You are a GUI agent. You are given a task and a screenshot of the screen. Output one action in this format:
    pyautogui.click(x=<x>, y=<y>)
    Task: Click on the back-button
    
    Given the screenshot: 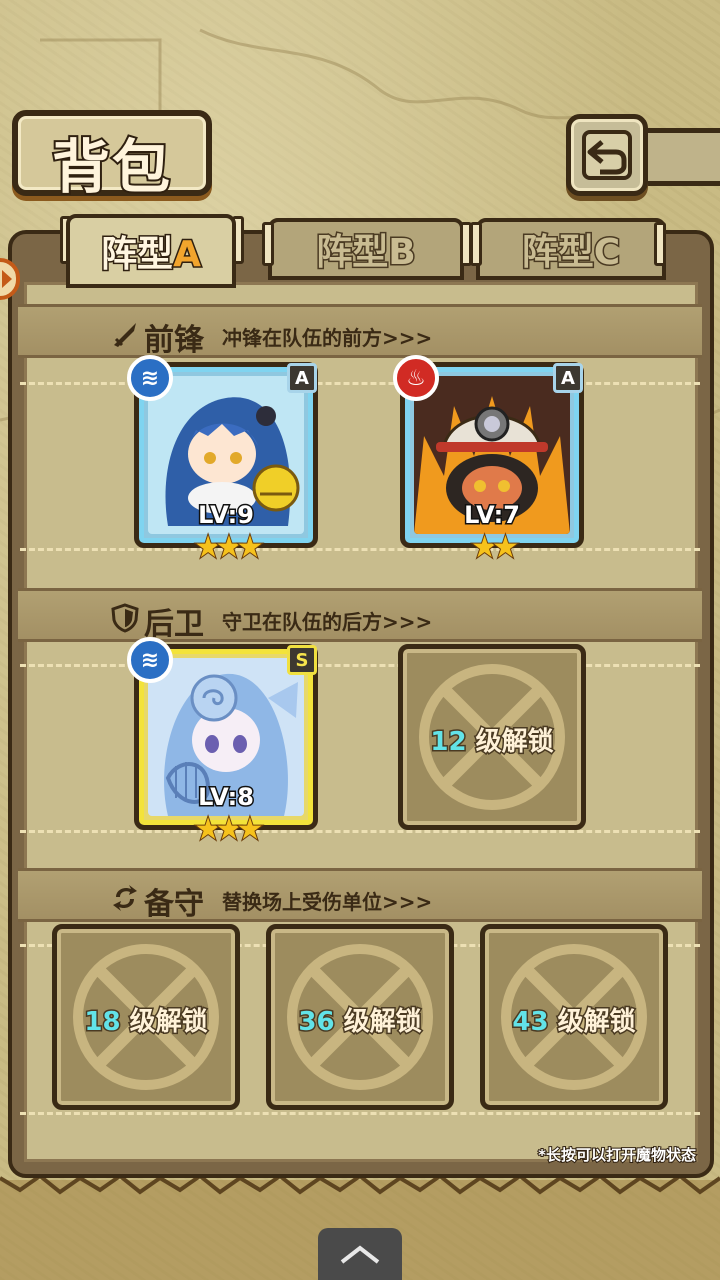 What is the action you would take?
    pyautogui.click(x=607, y=155)
    